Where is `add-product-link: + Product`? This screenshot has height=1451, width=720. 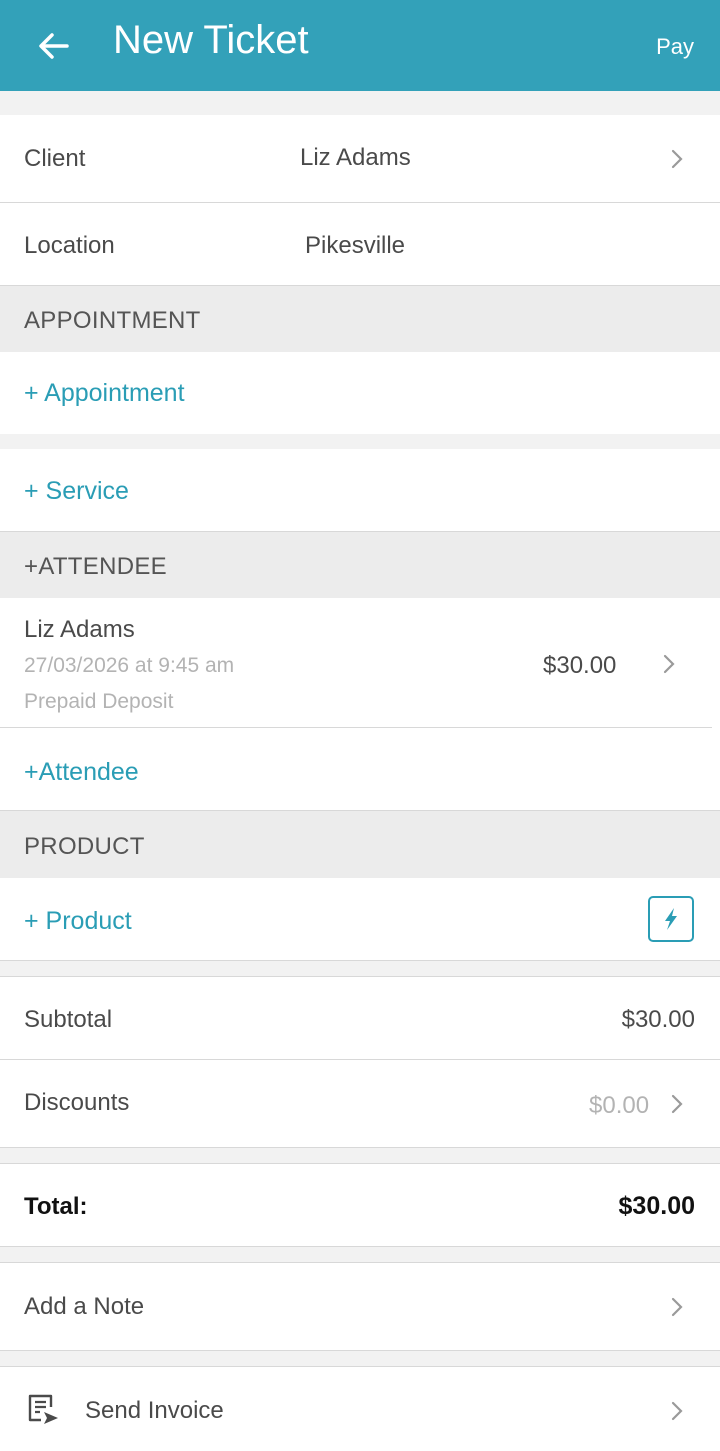
add-product-link: + Product is located at coordinates (78, 921).